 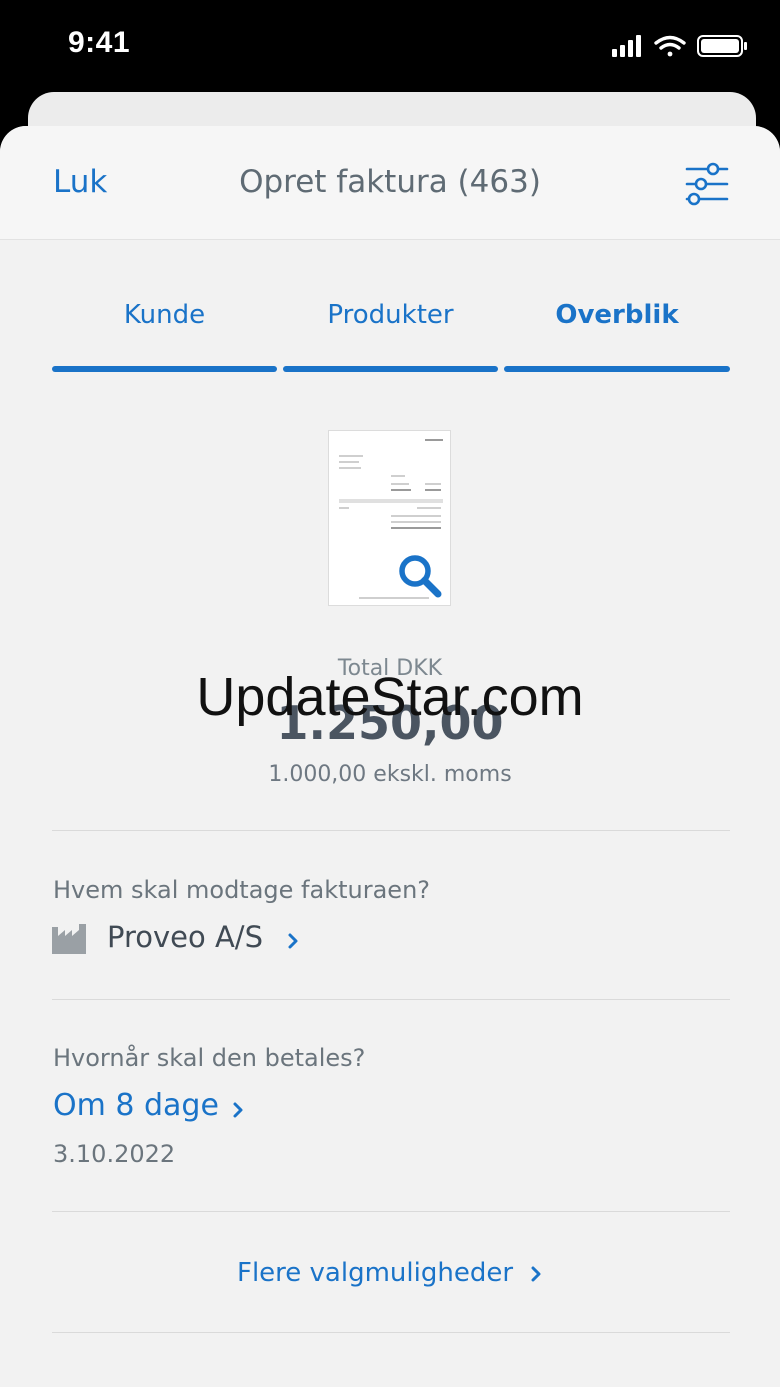 I want to click on more-options-label: Flere valgmuligheder, so click(x=375, y=1273).